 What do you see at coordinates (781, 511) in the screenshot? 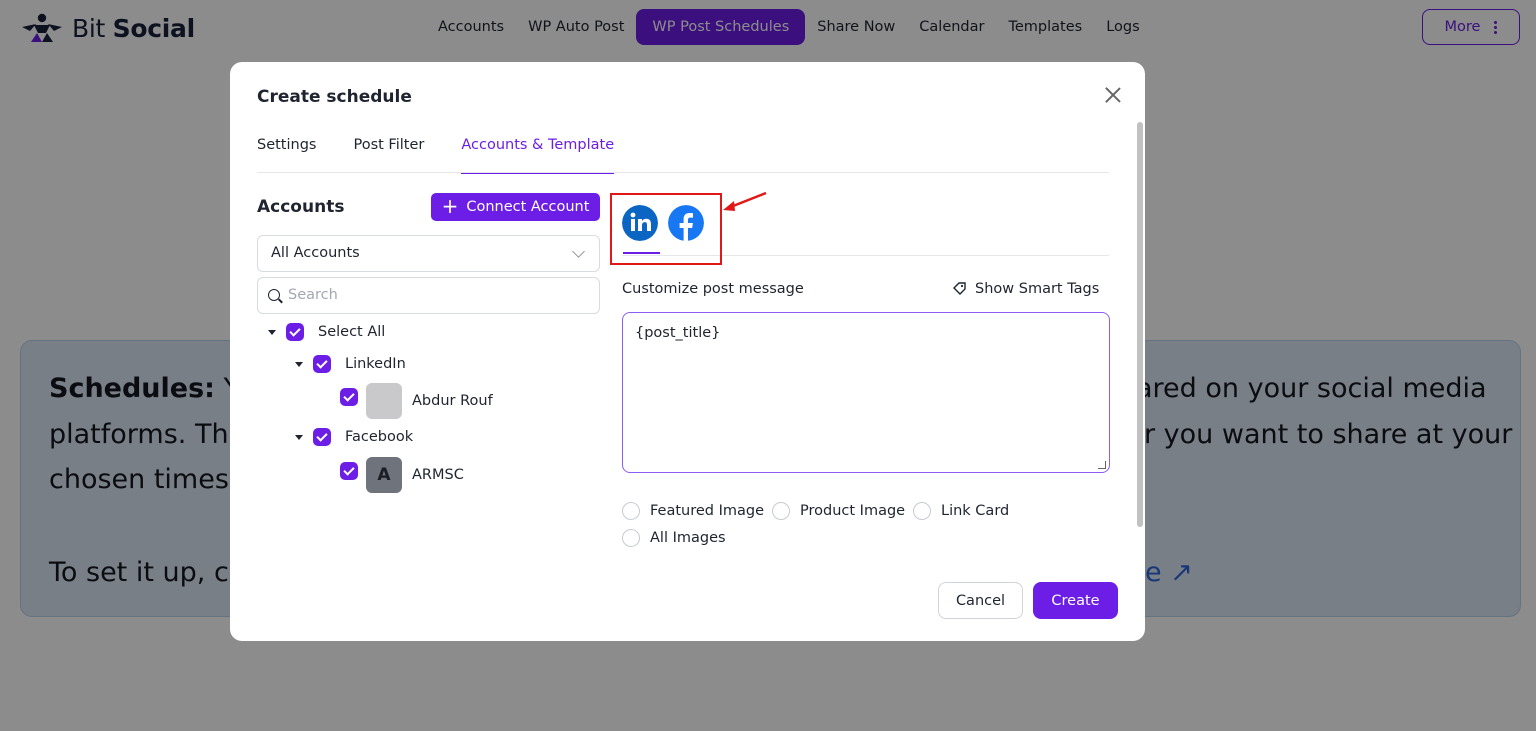
I see `product-image-radio` at bounding box center [781, 511].